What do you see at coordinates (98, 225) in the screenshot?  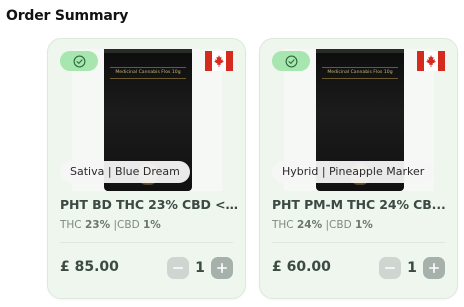 I see `thc-value: 23%` at bounding box center [98, 225].